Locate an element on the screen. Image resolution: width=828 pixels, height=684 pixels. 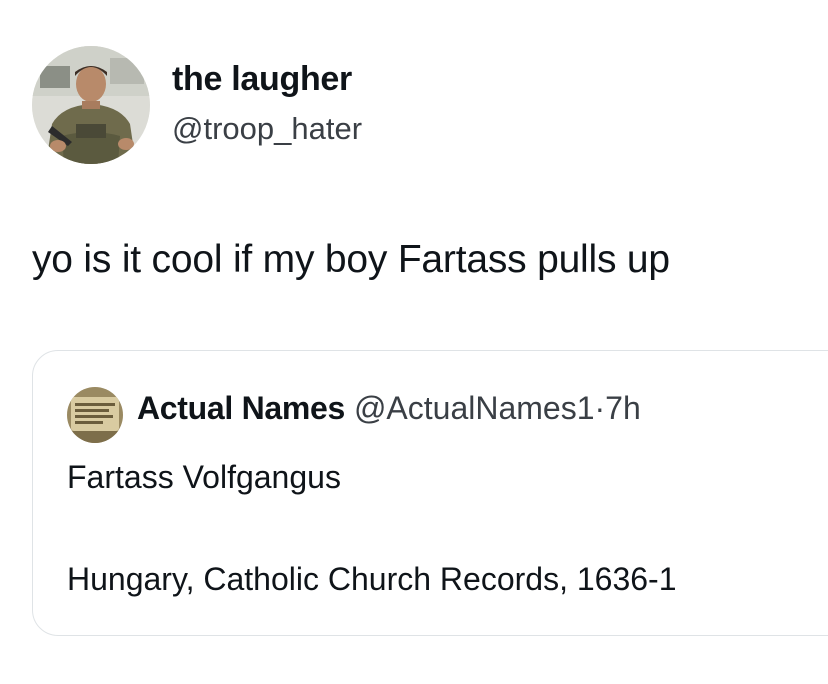
quoted-author-display-name: Actual Names is located at coordinates (241, 408).